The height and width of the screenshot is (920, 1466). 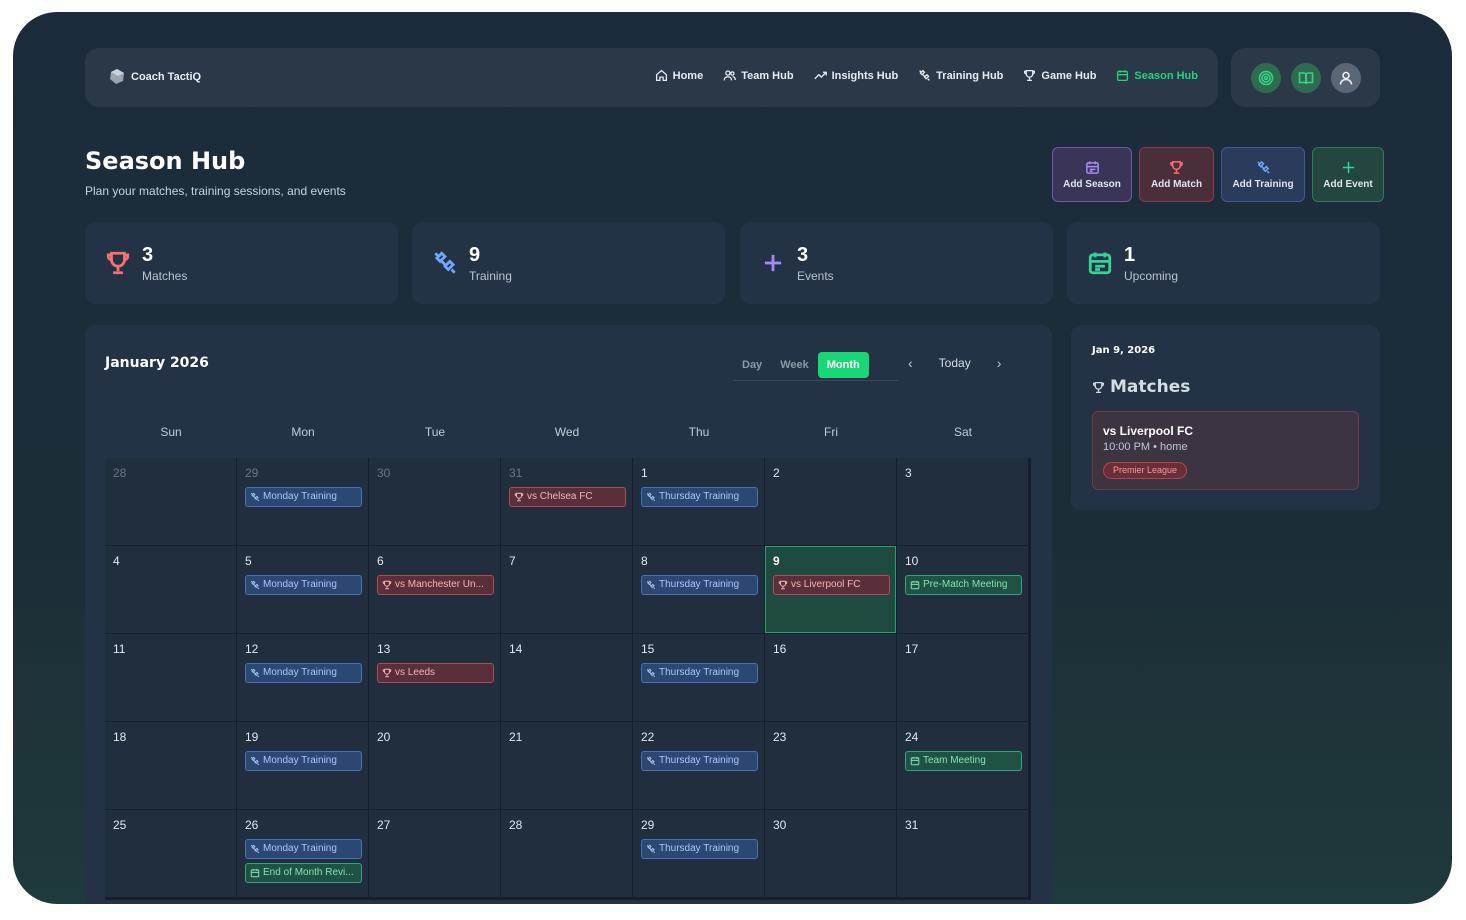 What do you see at coordinates (794, 365) in the screenshot?
I see `view-week-button: Week` at bounding box center [794, 365].